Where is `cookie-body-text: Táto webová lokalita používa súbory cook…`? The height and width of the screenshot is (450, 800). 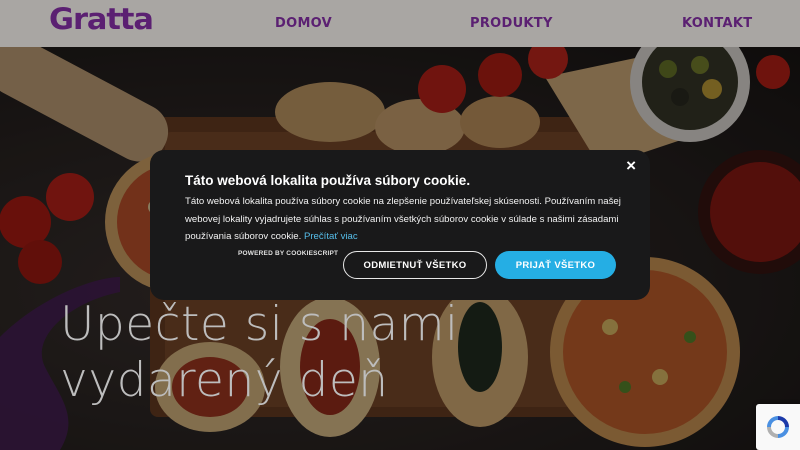 cookie-body-text: Táto webová lokalita používa súbory cook… is located at coordinates (403, 219).